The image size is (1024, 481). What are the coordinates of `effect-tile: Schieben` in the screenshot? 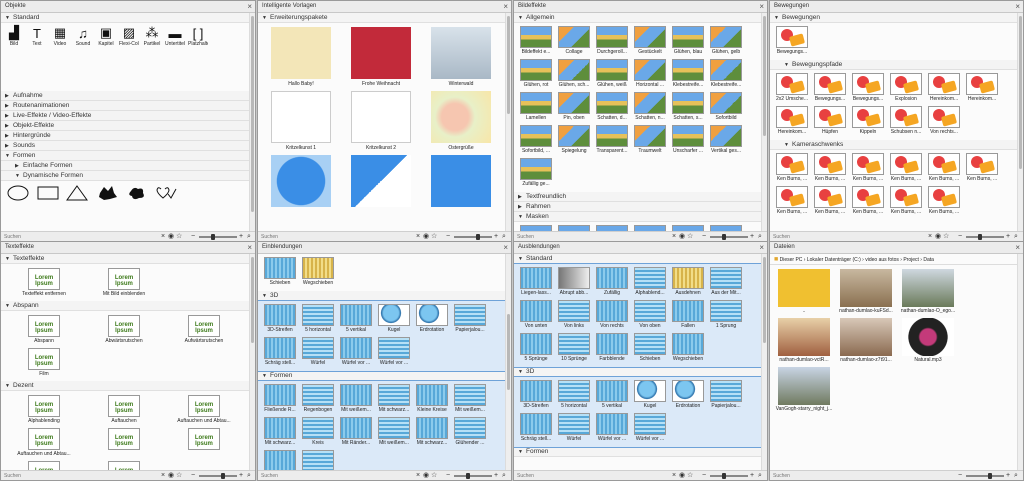 It's located at (280, 271).